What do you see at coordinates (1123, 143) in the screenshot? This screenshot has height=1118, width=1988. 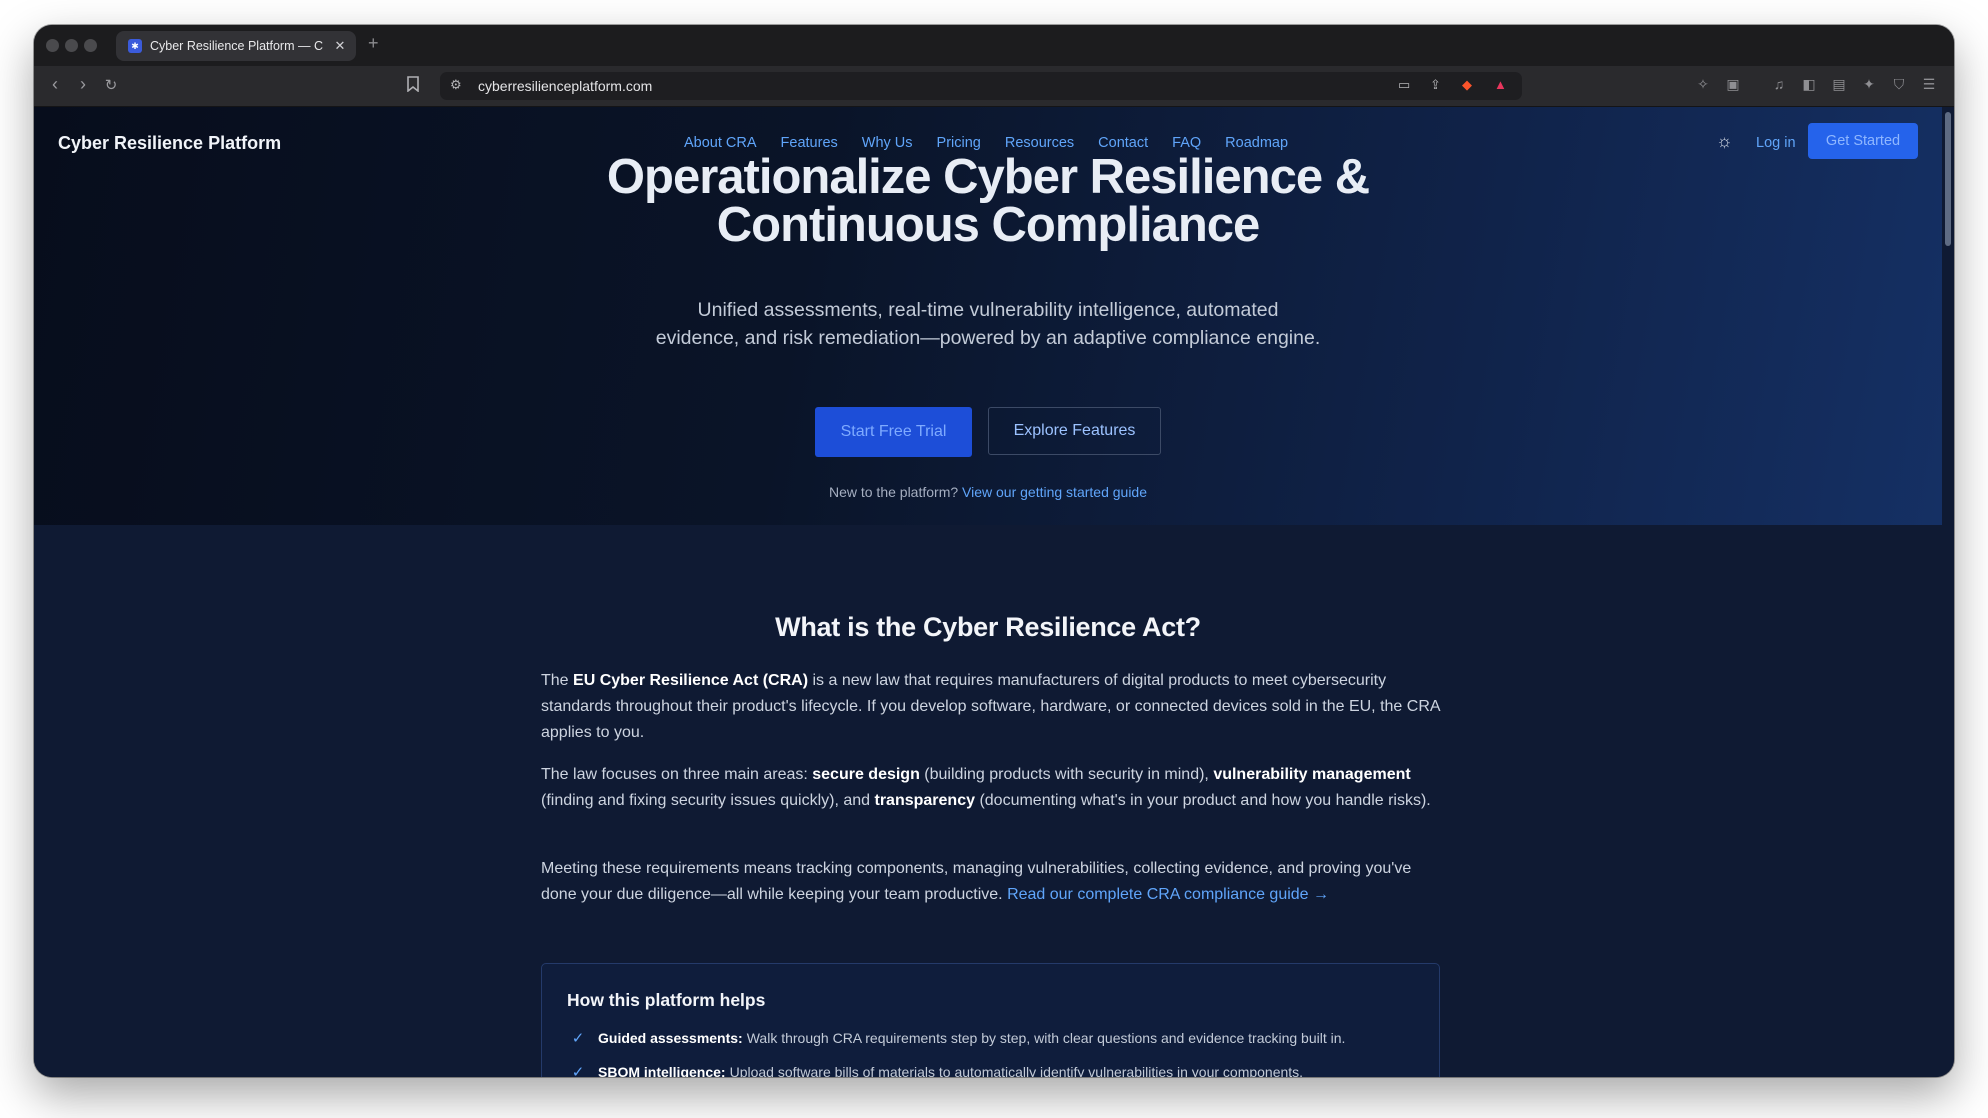 I see `nav-contact: Contact` at bounding box center [1123, 143].